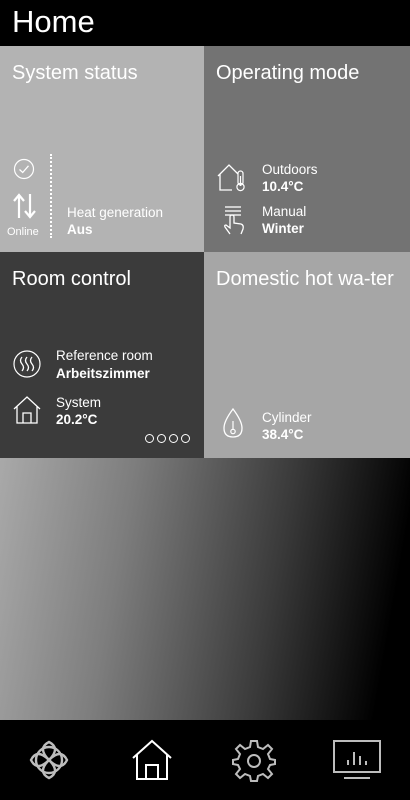 This screenshot has height=800, width=410. Describe the element at coordinates (80, 229) in the screenshot. I see `heat-generation-value: Aus` at that location.